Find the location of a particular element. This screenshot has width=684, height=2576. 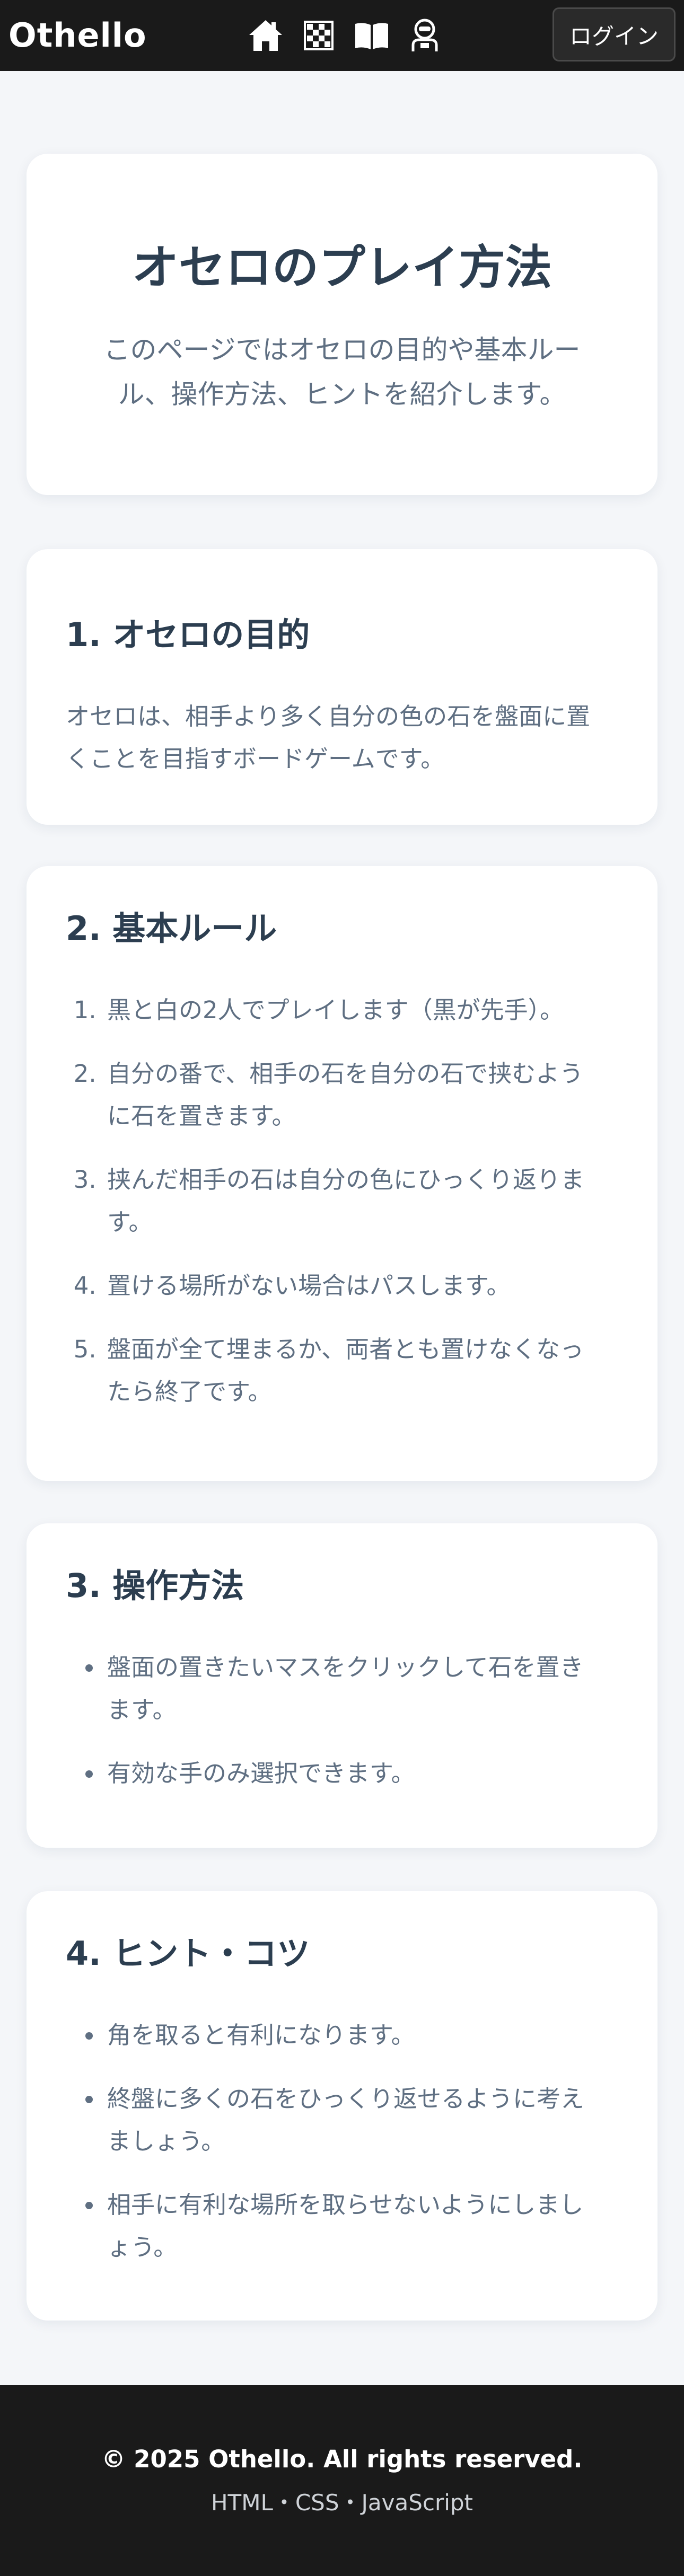

list-item: 自分の番で、相手の石を自分の石で挟むように石を置きます。 is located at coordinates (351, 1095).